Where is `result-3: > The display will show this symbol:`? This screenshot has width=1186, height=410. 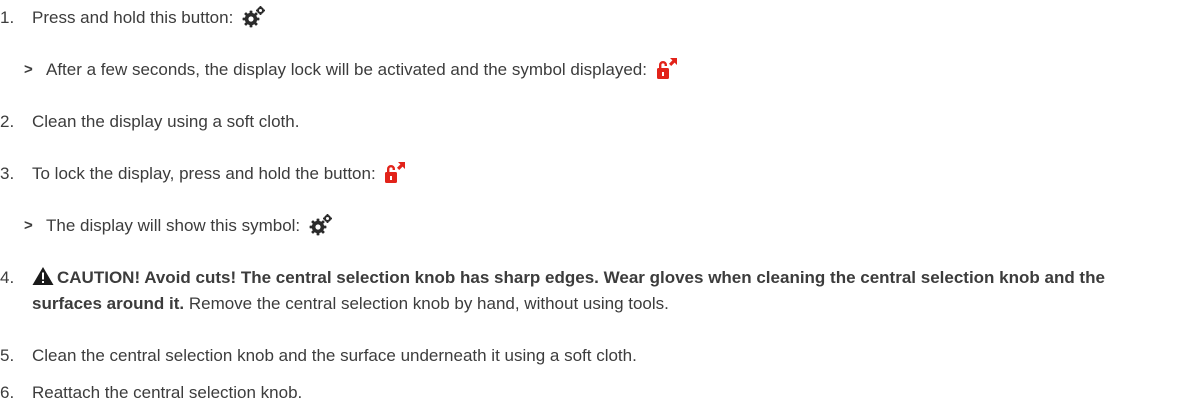 result-3: > The display will show this symbol: is located at coordinates (589, 226).